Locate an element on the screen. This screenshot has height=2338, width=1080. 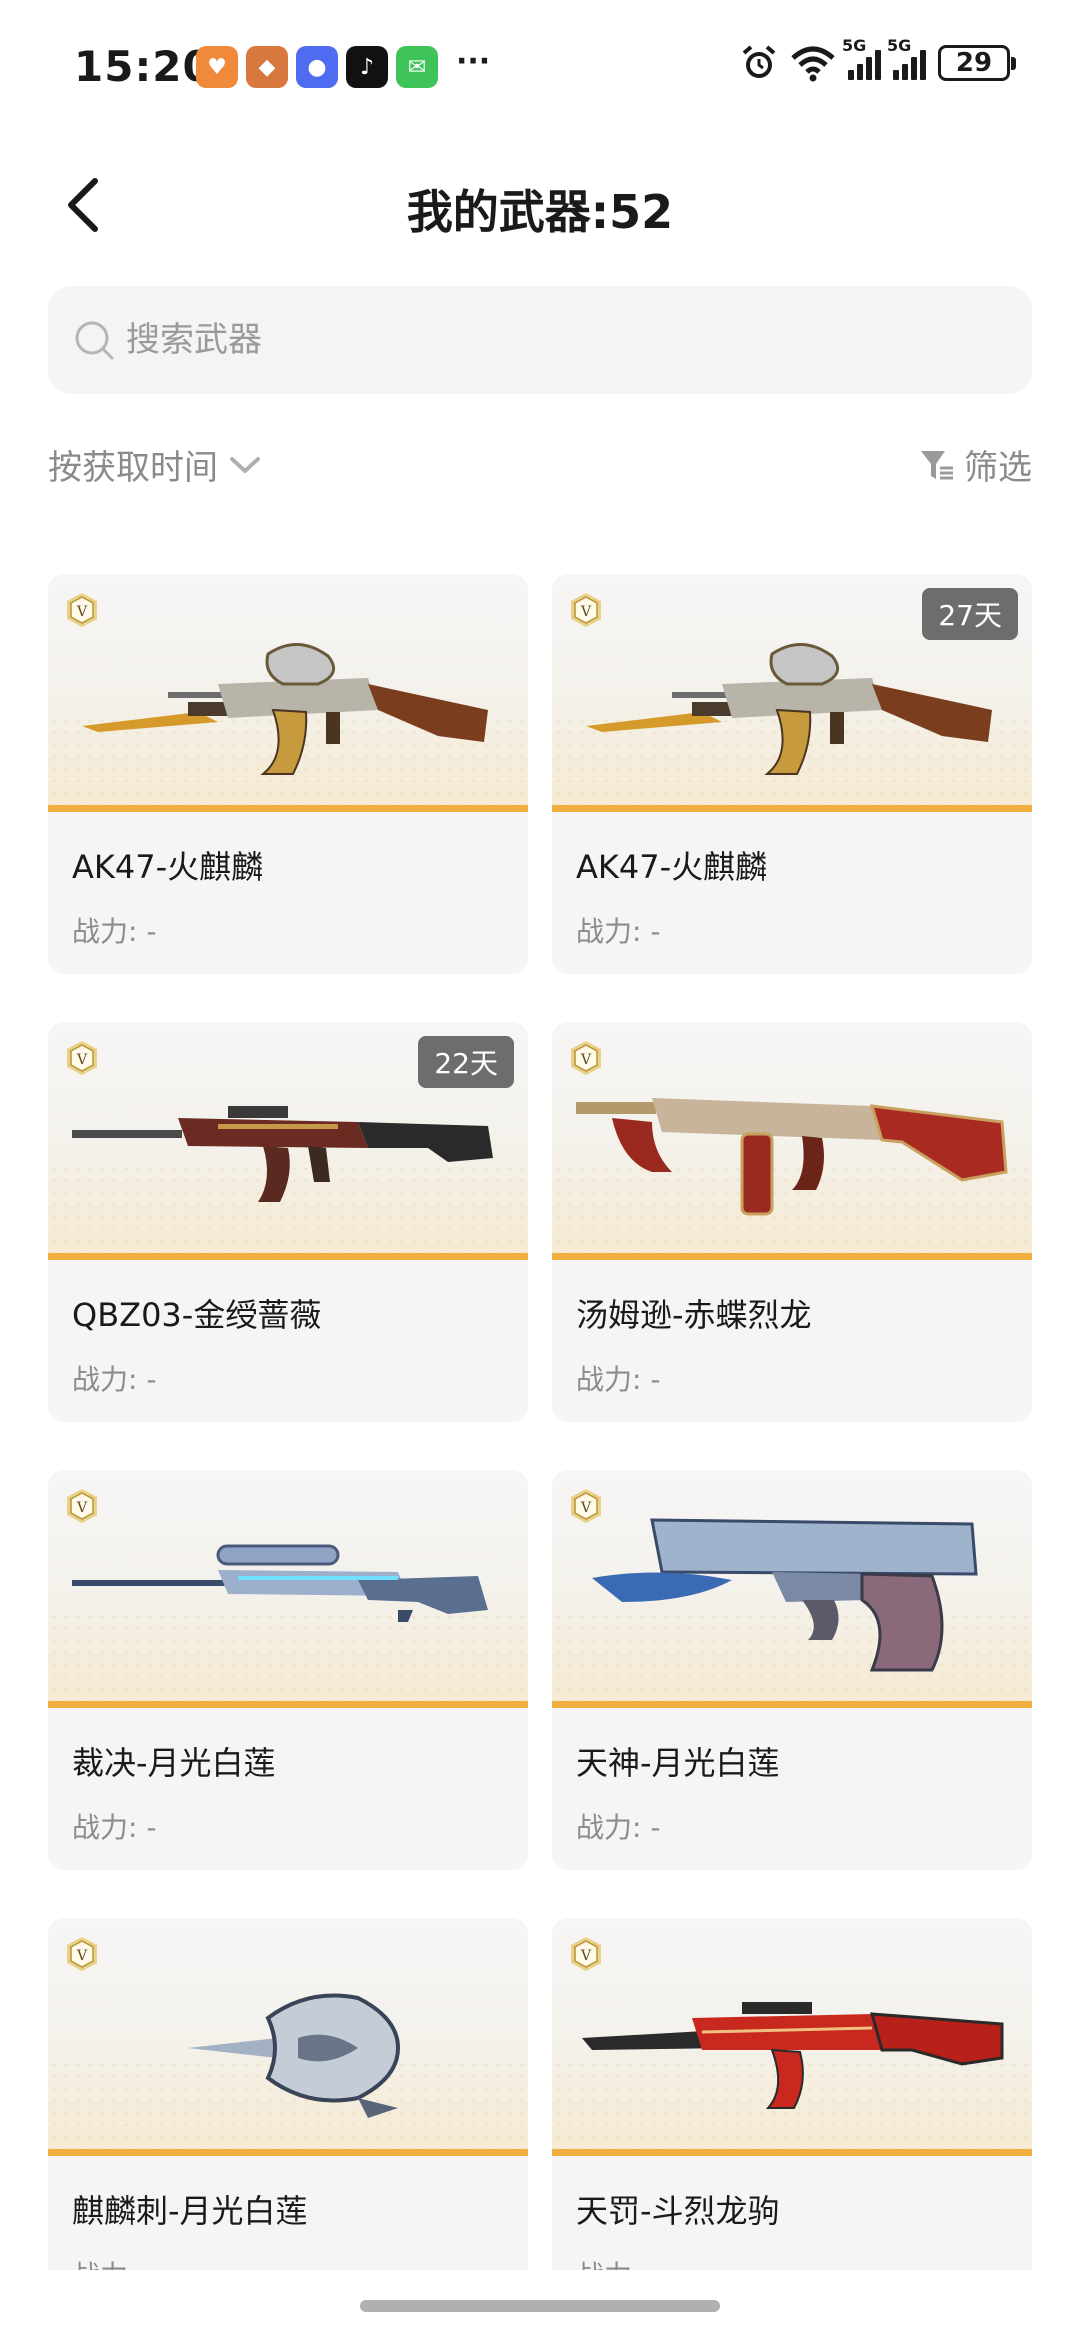
sniper-rifle-icon is located at coordinates (280, 1583).